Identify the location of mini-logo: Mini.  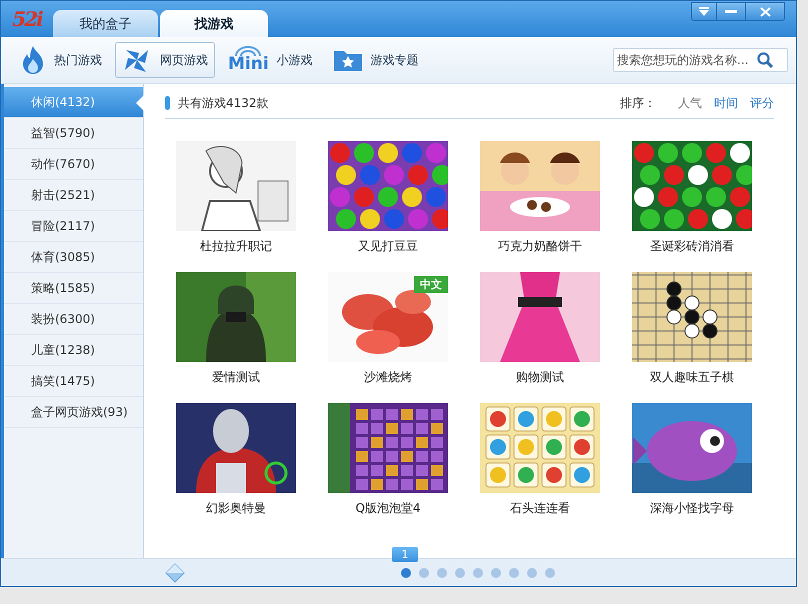
(248, 60).